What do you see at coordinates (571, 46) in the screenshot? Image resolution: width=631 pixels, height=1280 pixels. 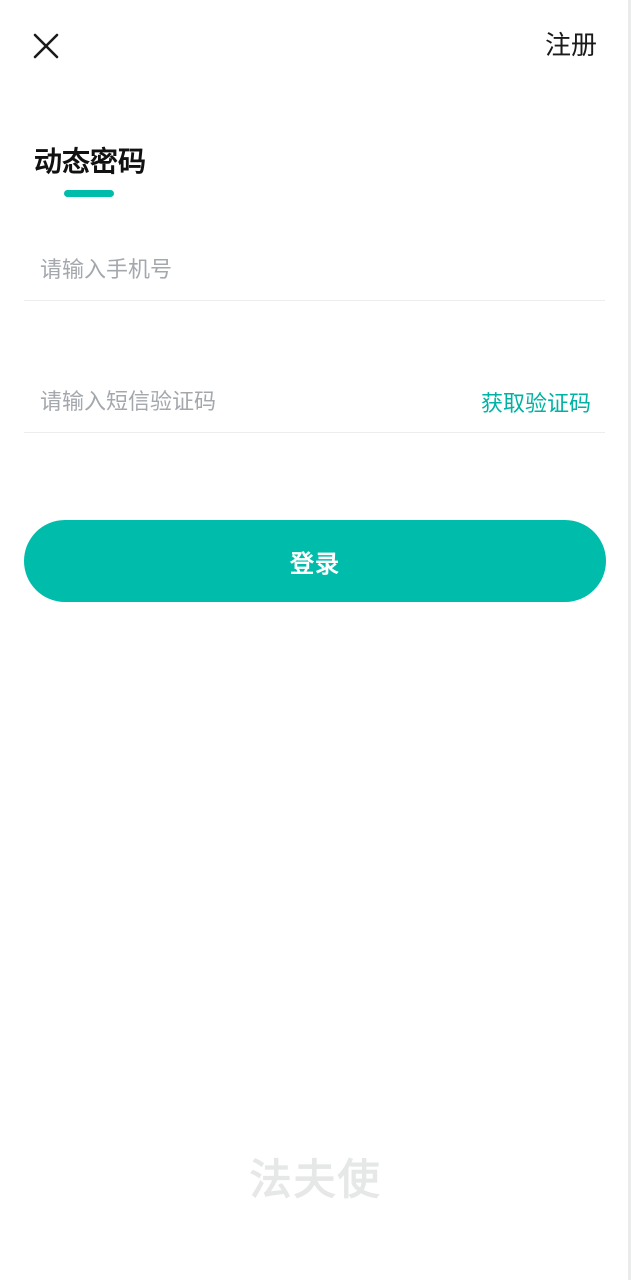 I see `register-link: 注册` at bounding box center [571, 46].